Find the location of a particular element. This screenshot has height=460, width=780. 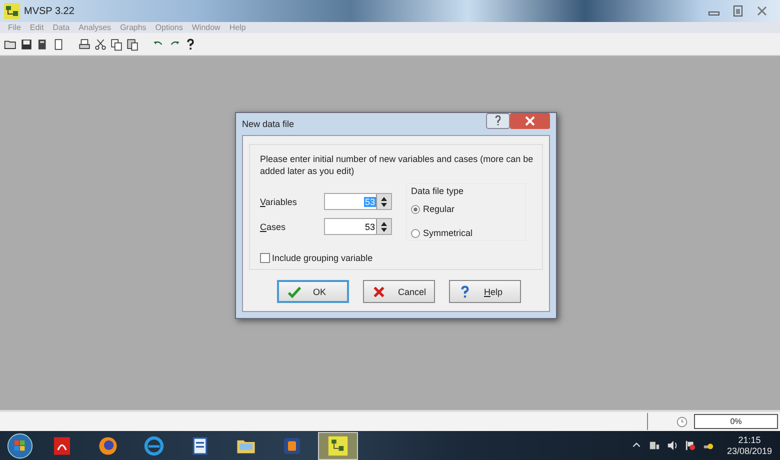

menu-item: Window is located at coordinates (206, 27).